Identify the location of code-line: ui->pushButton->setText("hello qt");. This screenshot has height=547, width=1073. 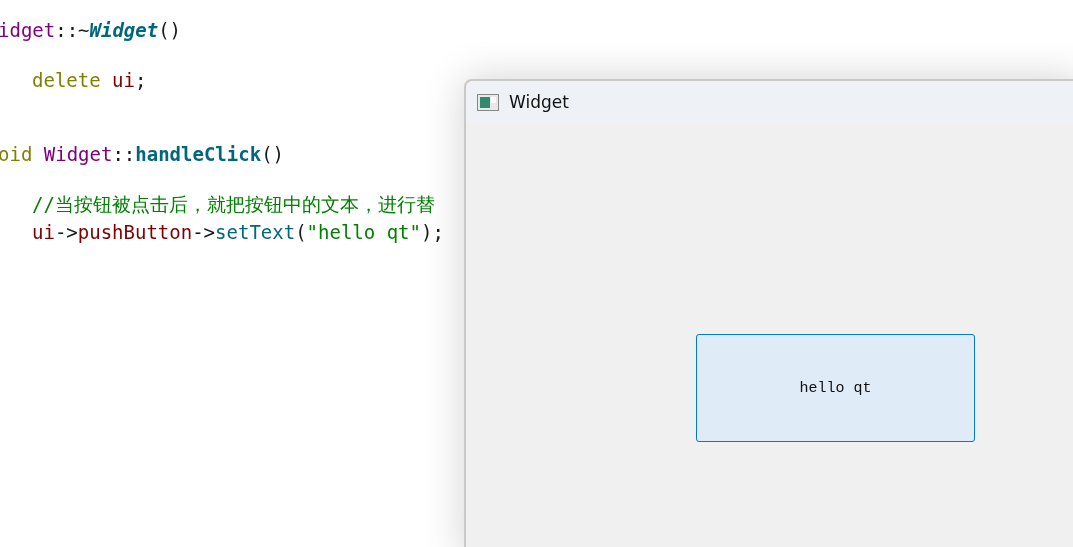
(238, 232).